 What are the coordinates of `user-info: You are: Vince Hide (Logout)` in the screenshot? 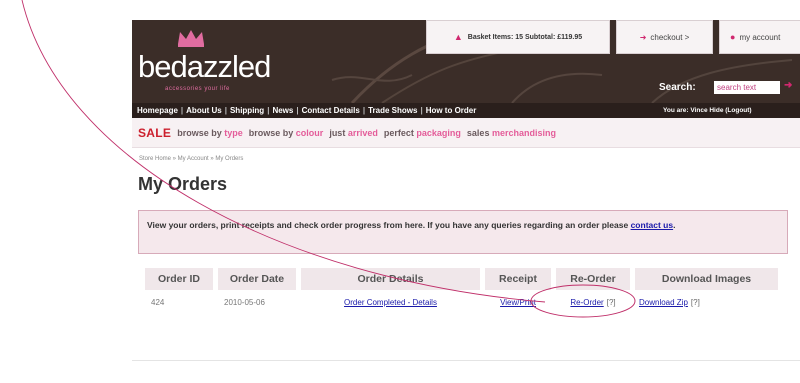 It's located at (707, 110).